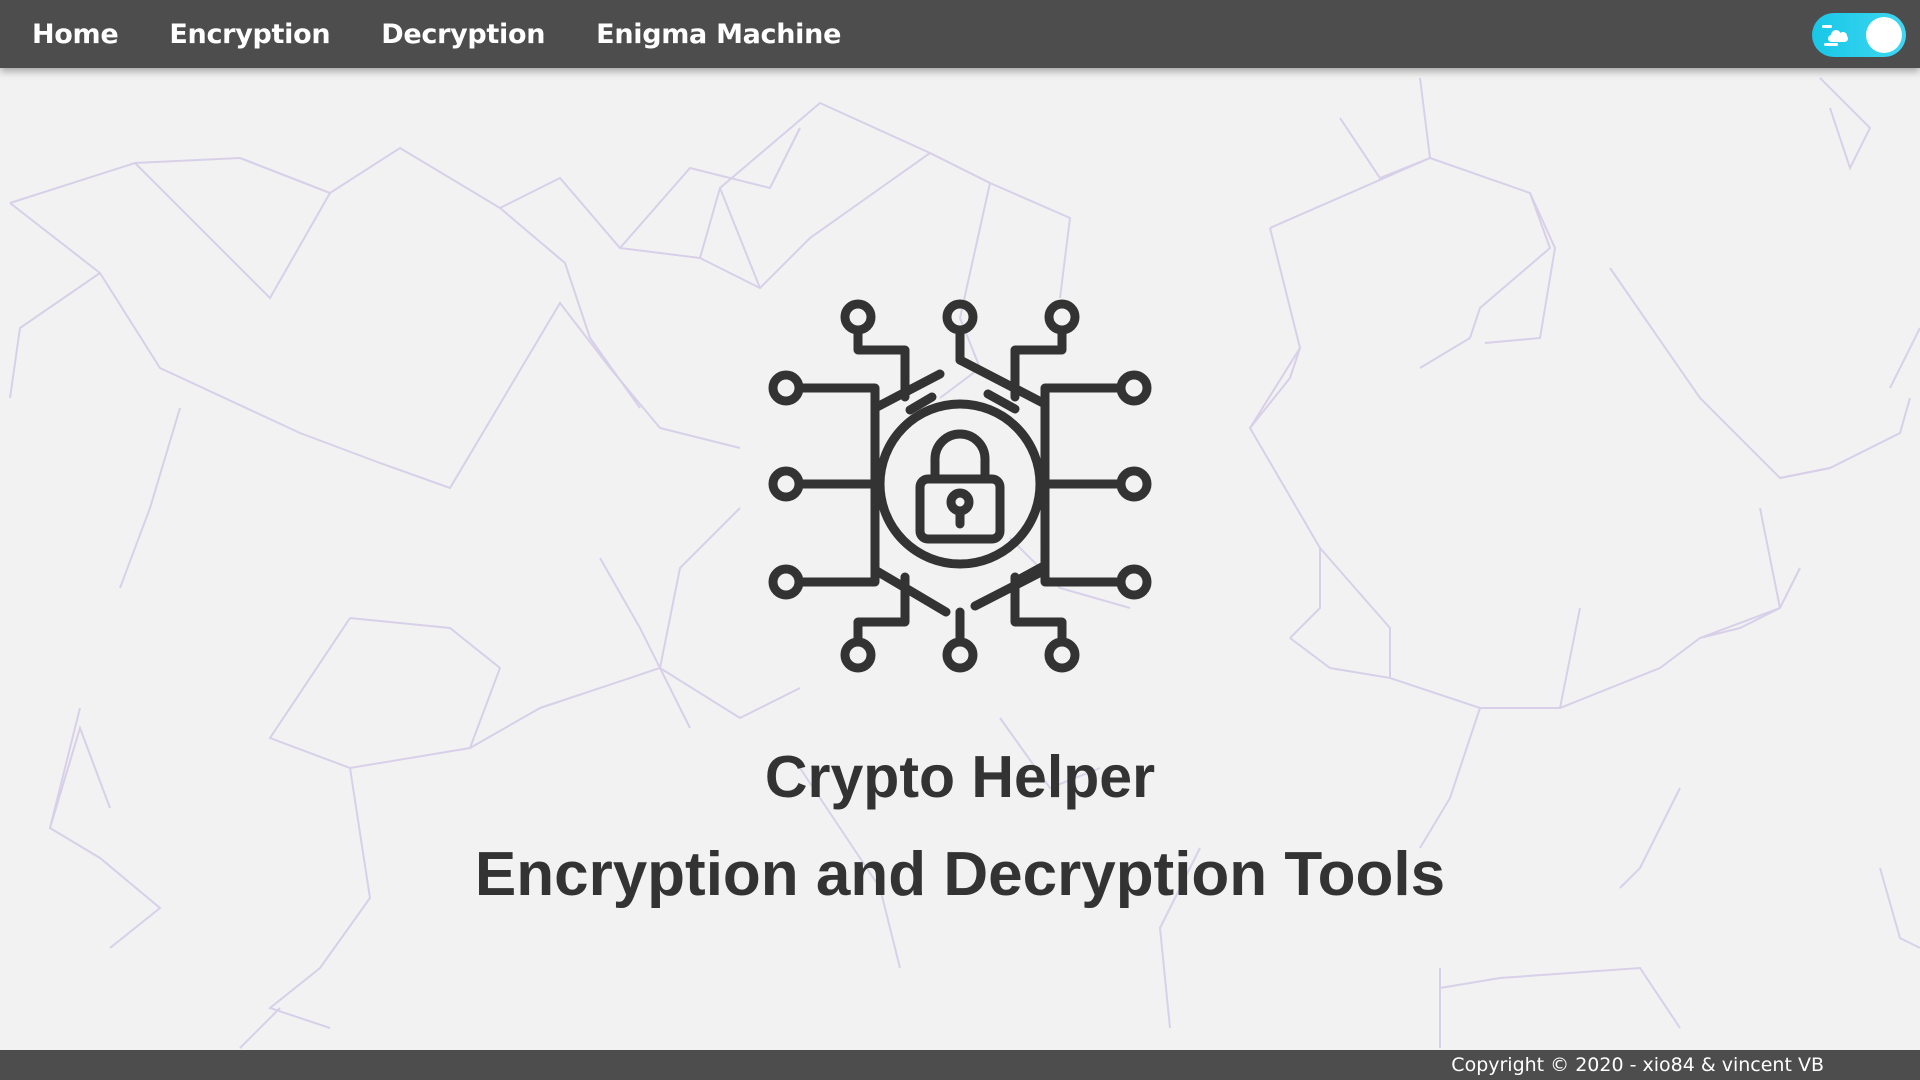 This screenshot has height=1080, width=1920. What do you see at coordinates (1835, 35) in the screenshot?
I see `cloud-icon` at bounding box center [1835, 35].